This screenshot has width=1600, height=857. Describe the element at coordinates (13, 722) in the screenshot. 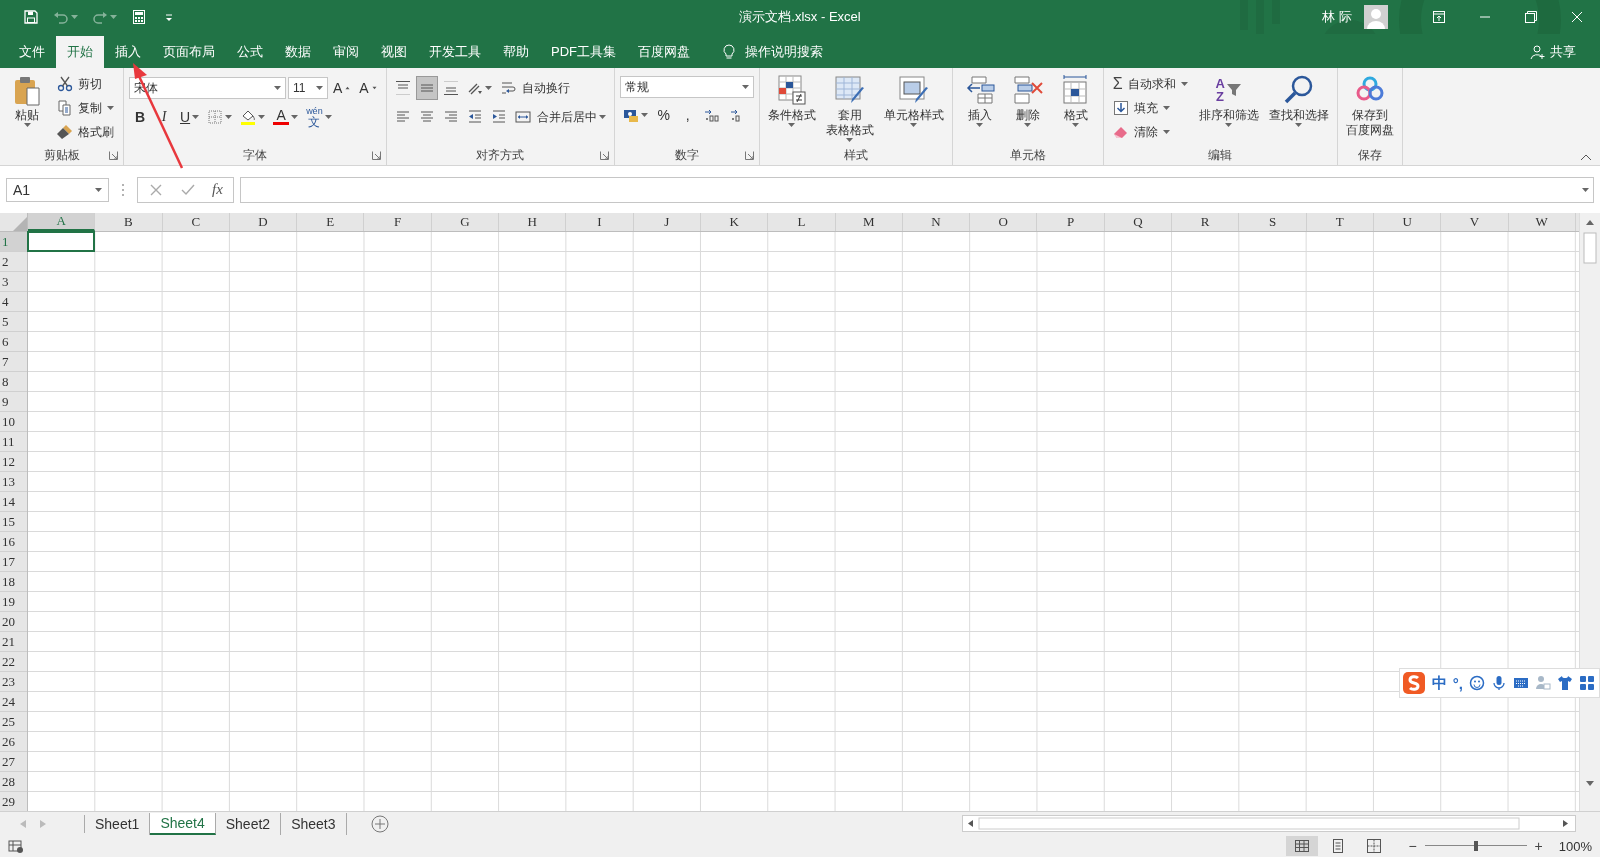

I see `row-header: 25` at that location.